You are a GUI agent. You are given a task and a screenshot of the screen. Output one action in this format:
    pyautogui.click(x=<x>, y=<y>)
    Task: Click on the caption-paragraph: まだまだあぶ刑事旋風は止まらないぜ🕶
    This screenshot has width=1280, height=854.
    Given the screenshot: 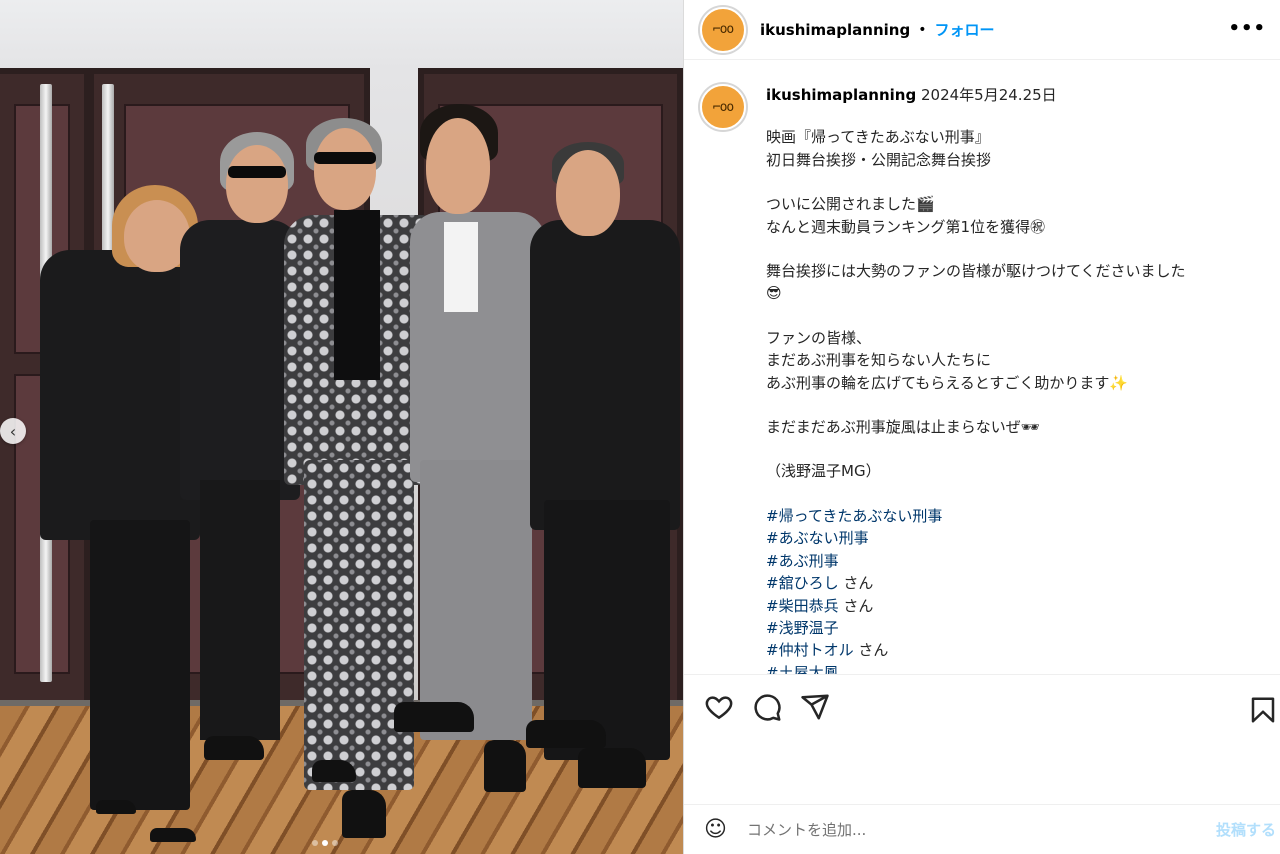 What is the action you would take?
    pyautogui.click(x=903, y=427)
    